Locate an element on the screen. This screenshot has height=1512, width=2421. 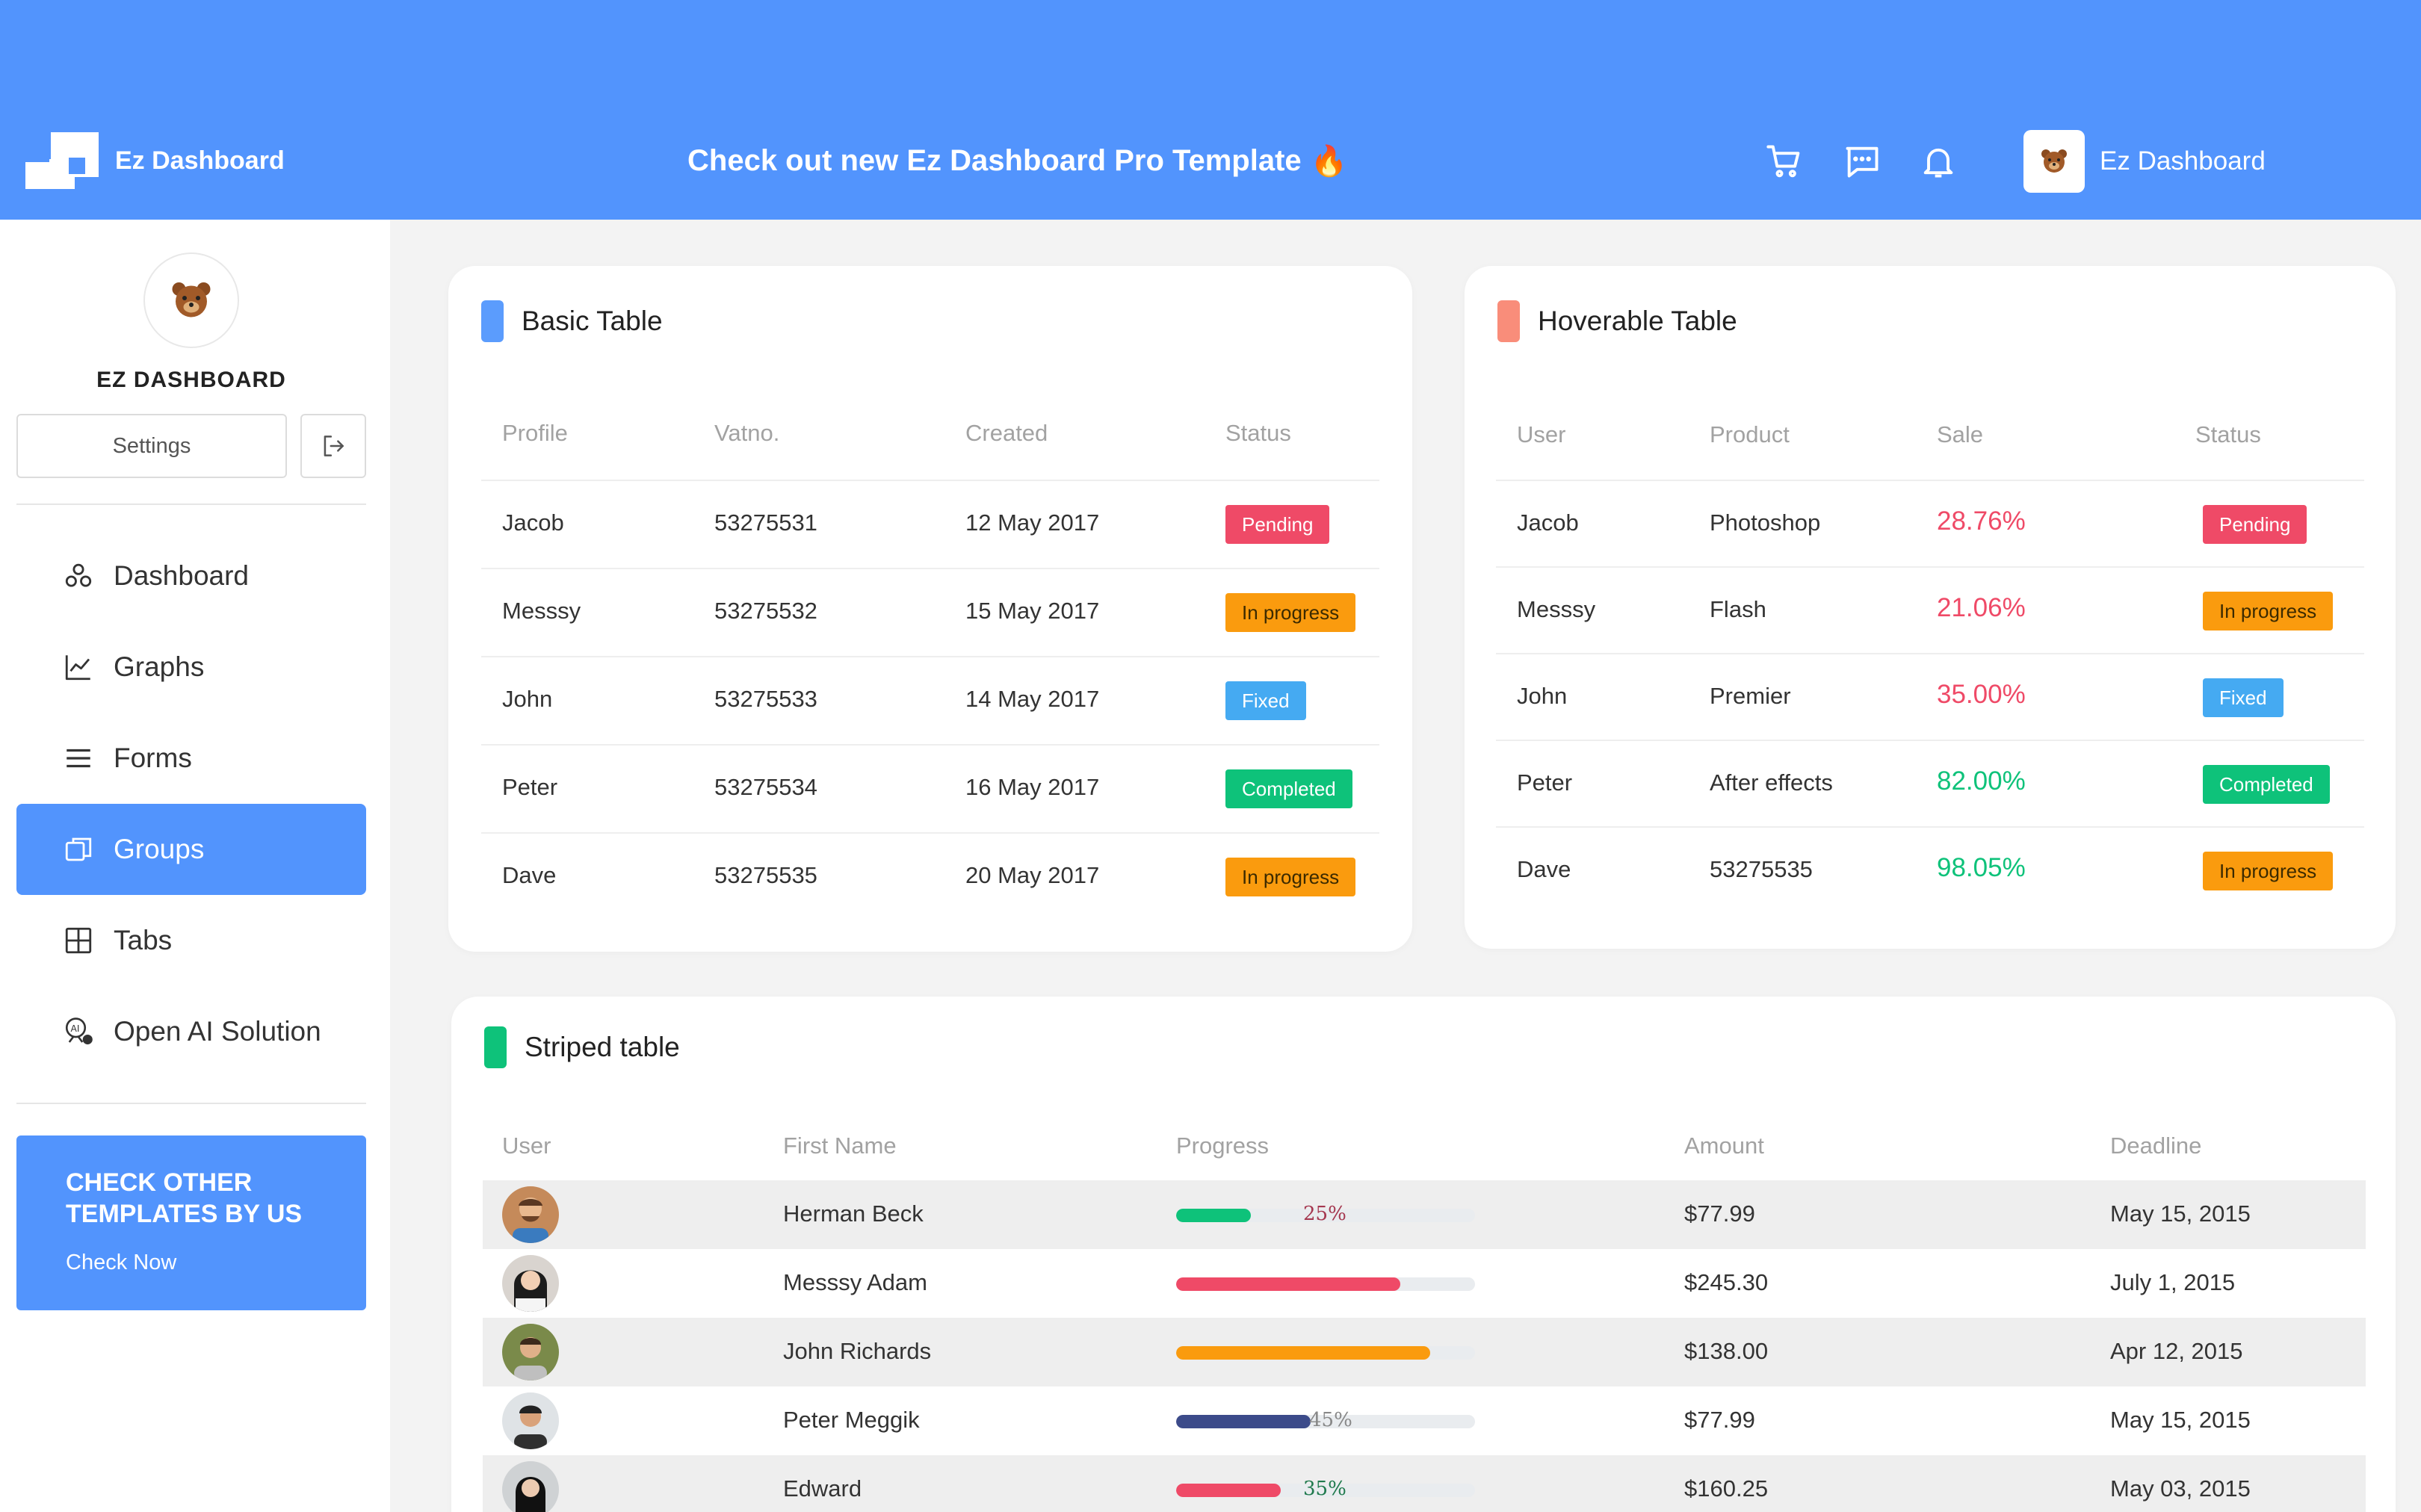
sale-cell: 98.05% is located at coordinates (1981, 867).